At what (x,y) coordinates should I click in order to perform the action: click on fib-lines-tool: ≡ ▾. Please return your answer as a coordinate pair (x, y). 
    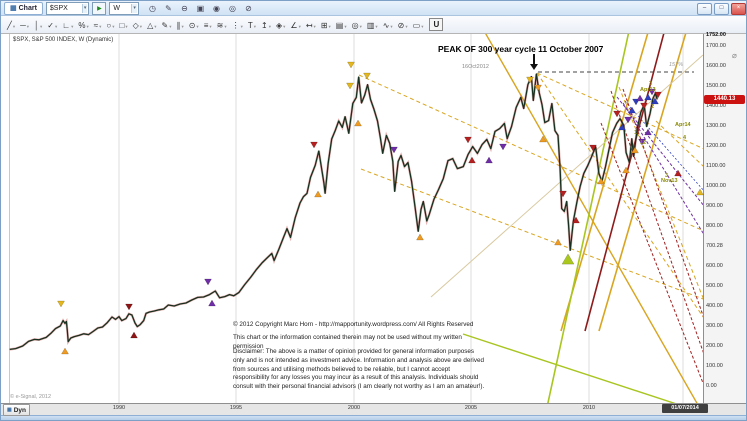
    Looking at the image, I should click on (208, 25).